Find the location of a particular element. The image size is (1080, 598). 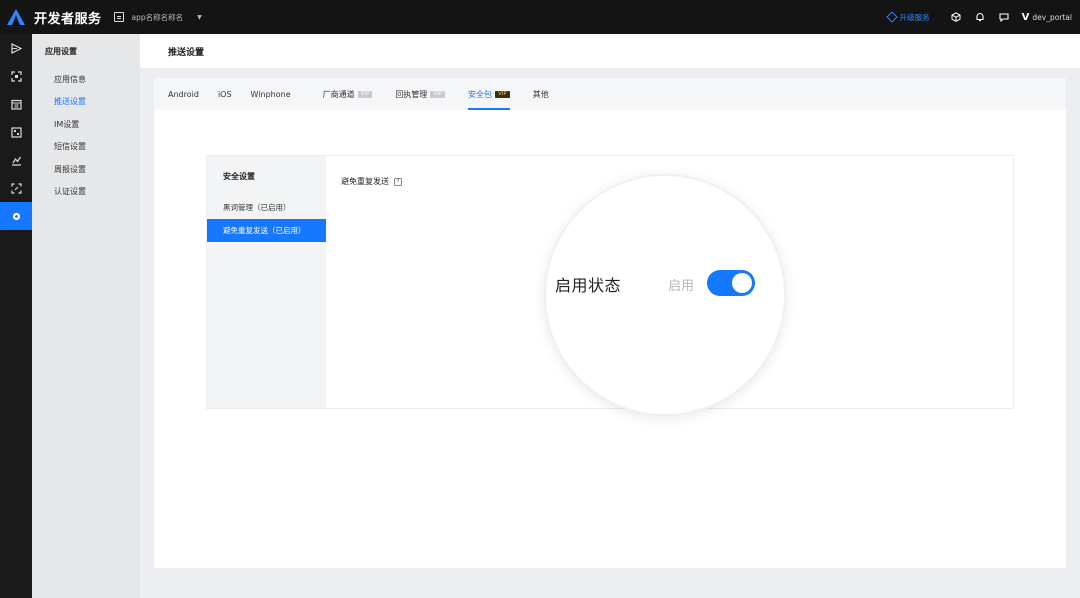

frame-icon is located at coordinates (16, 188).